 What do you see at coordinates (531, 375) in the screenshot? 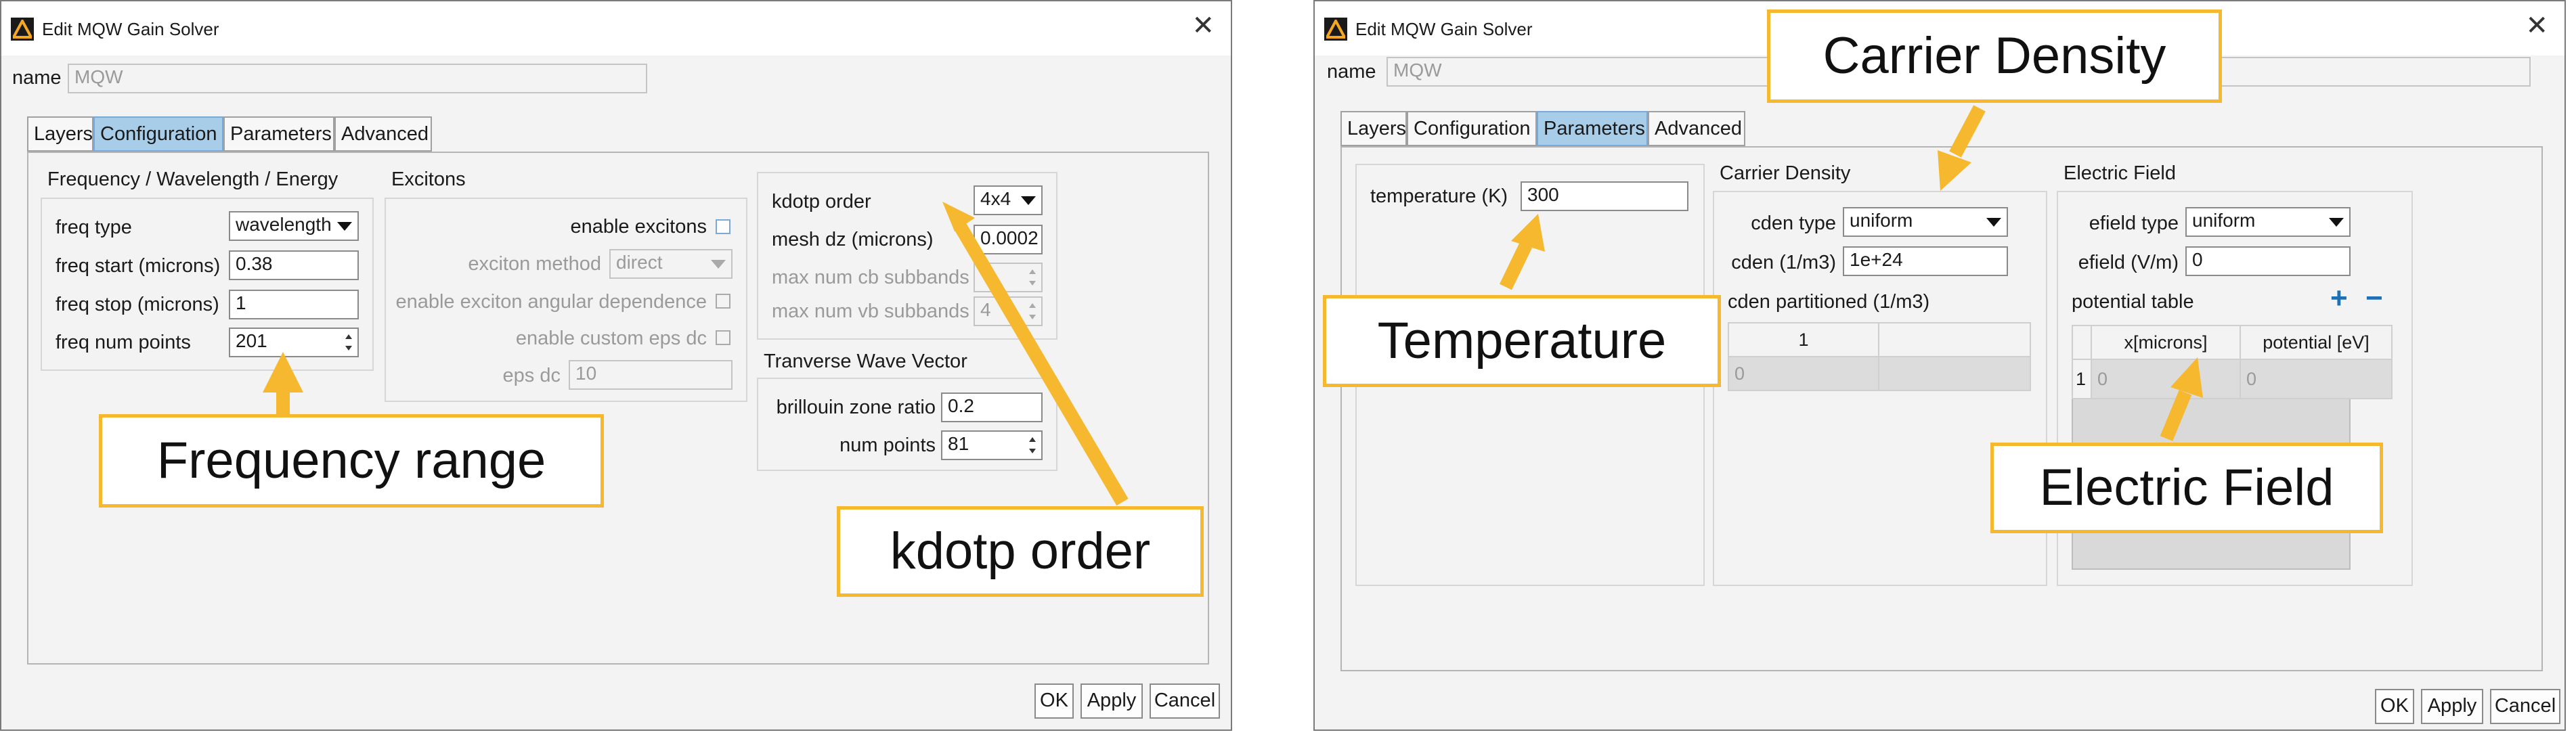
I see `eps-dc-label: eps dc` at bounding box center [531, 375].